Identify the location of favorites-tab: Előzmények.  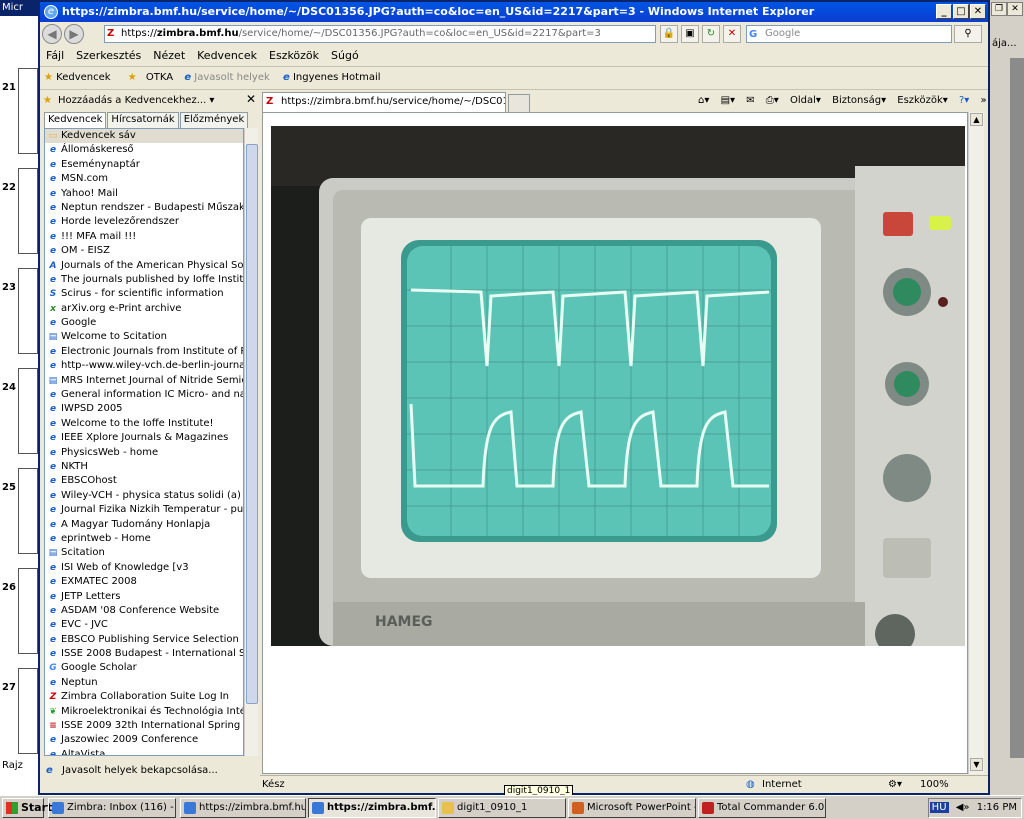
(214, 120).